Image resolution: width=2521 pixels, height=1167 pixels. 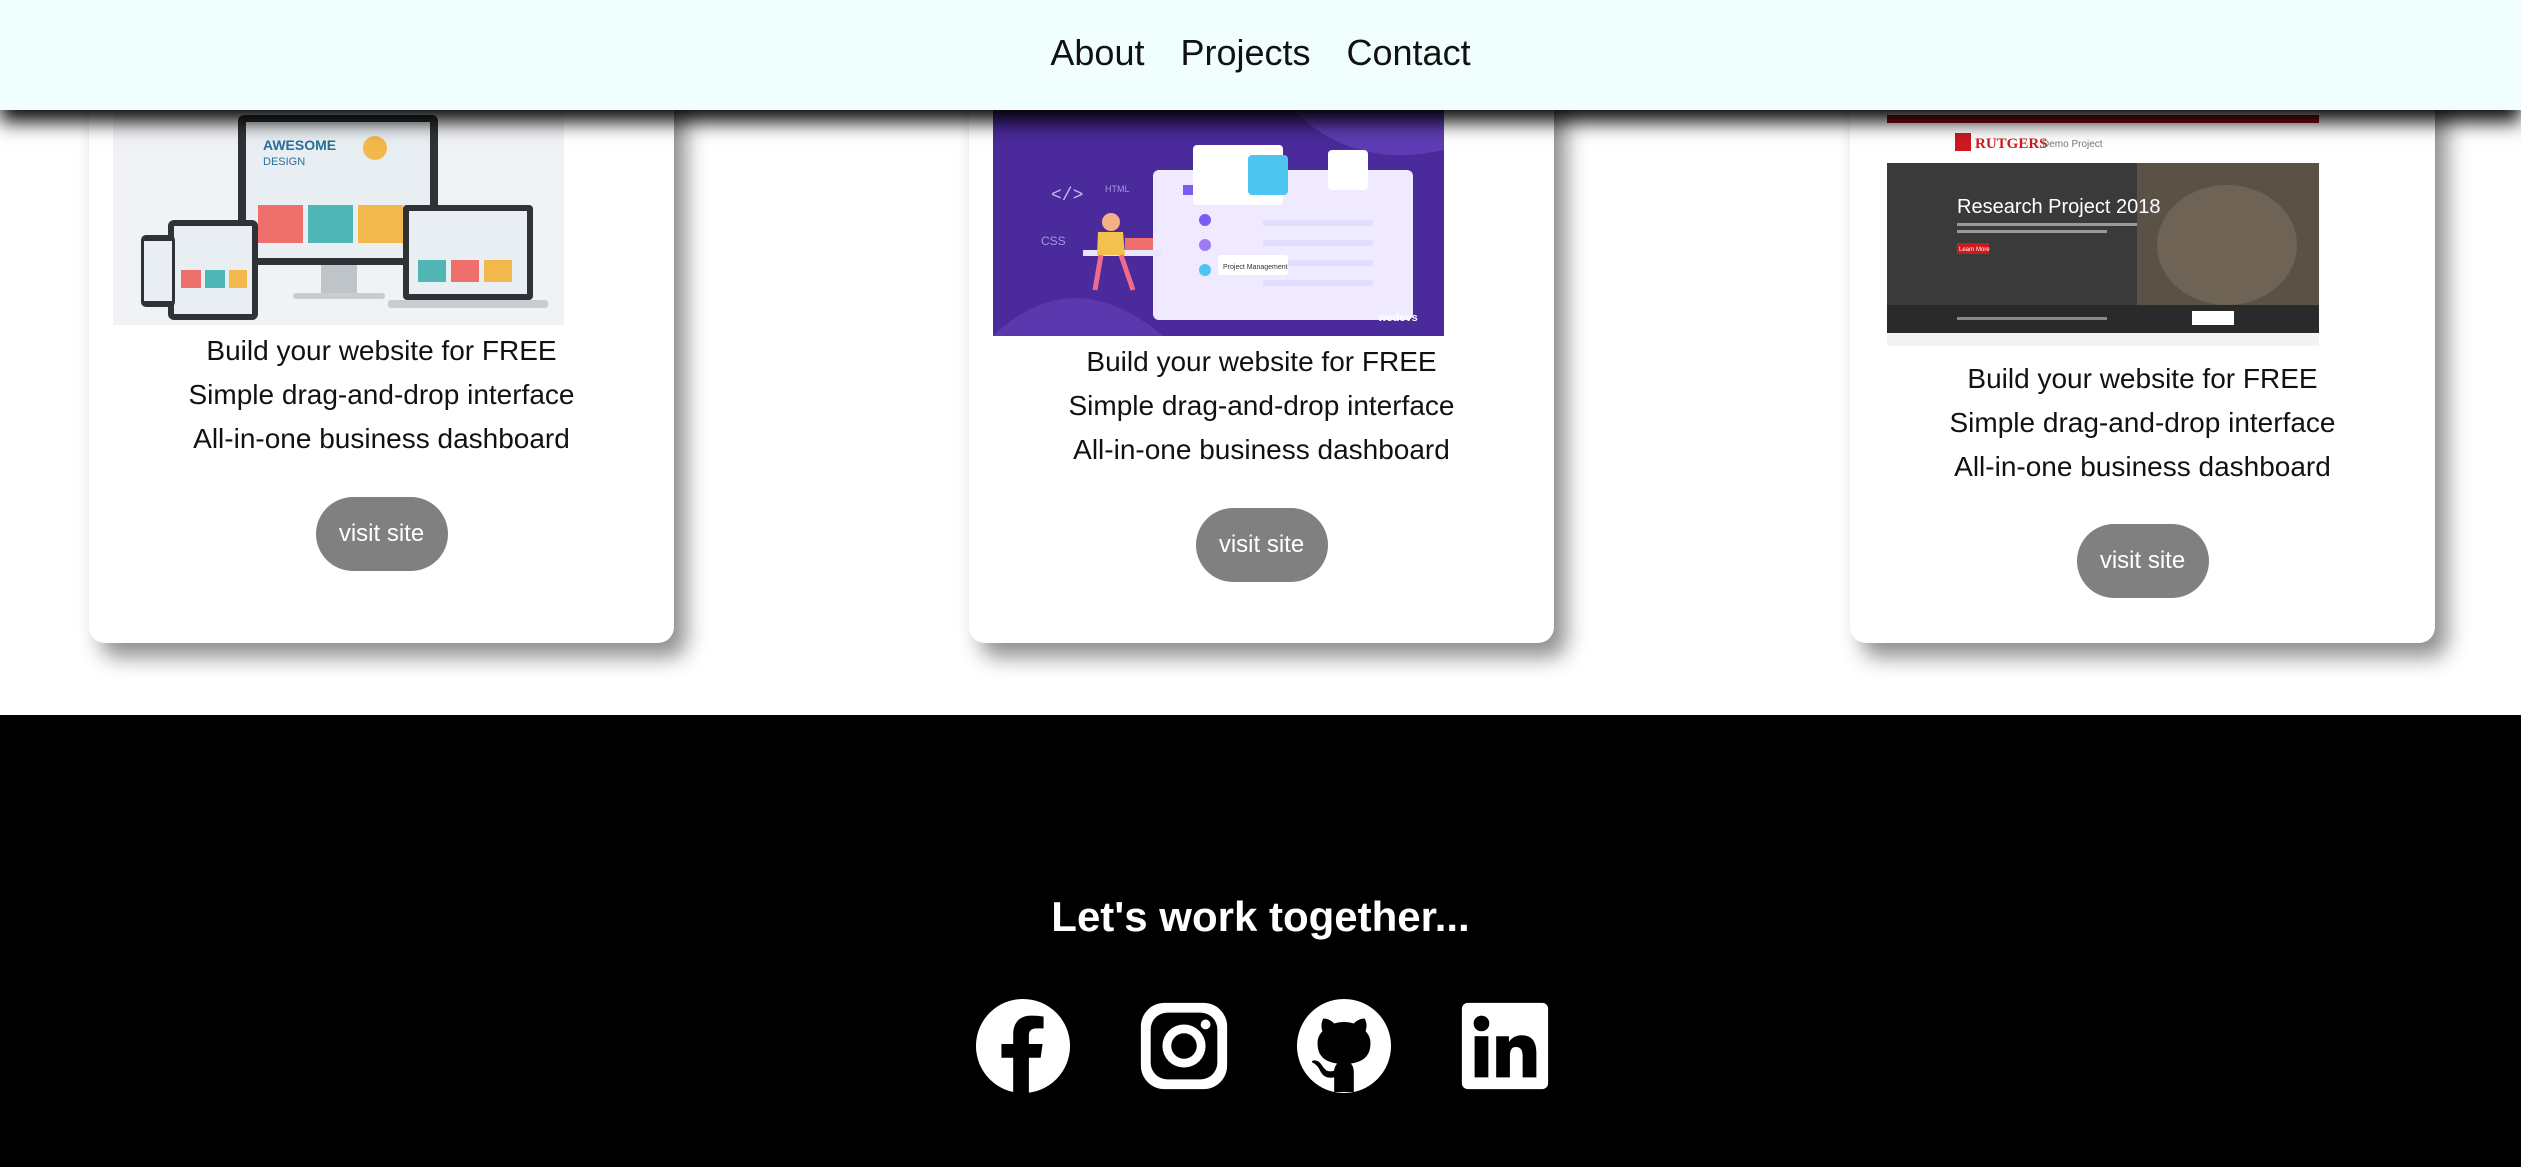 What do you see at coordinates (1260, 1047) in the screenshot?
I see `social-links` at bounding box center [1260, 1047].